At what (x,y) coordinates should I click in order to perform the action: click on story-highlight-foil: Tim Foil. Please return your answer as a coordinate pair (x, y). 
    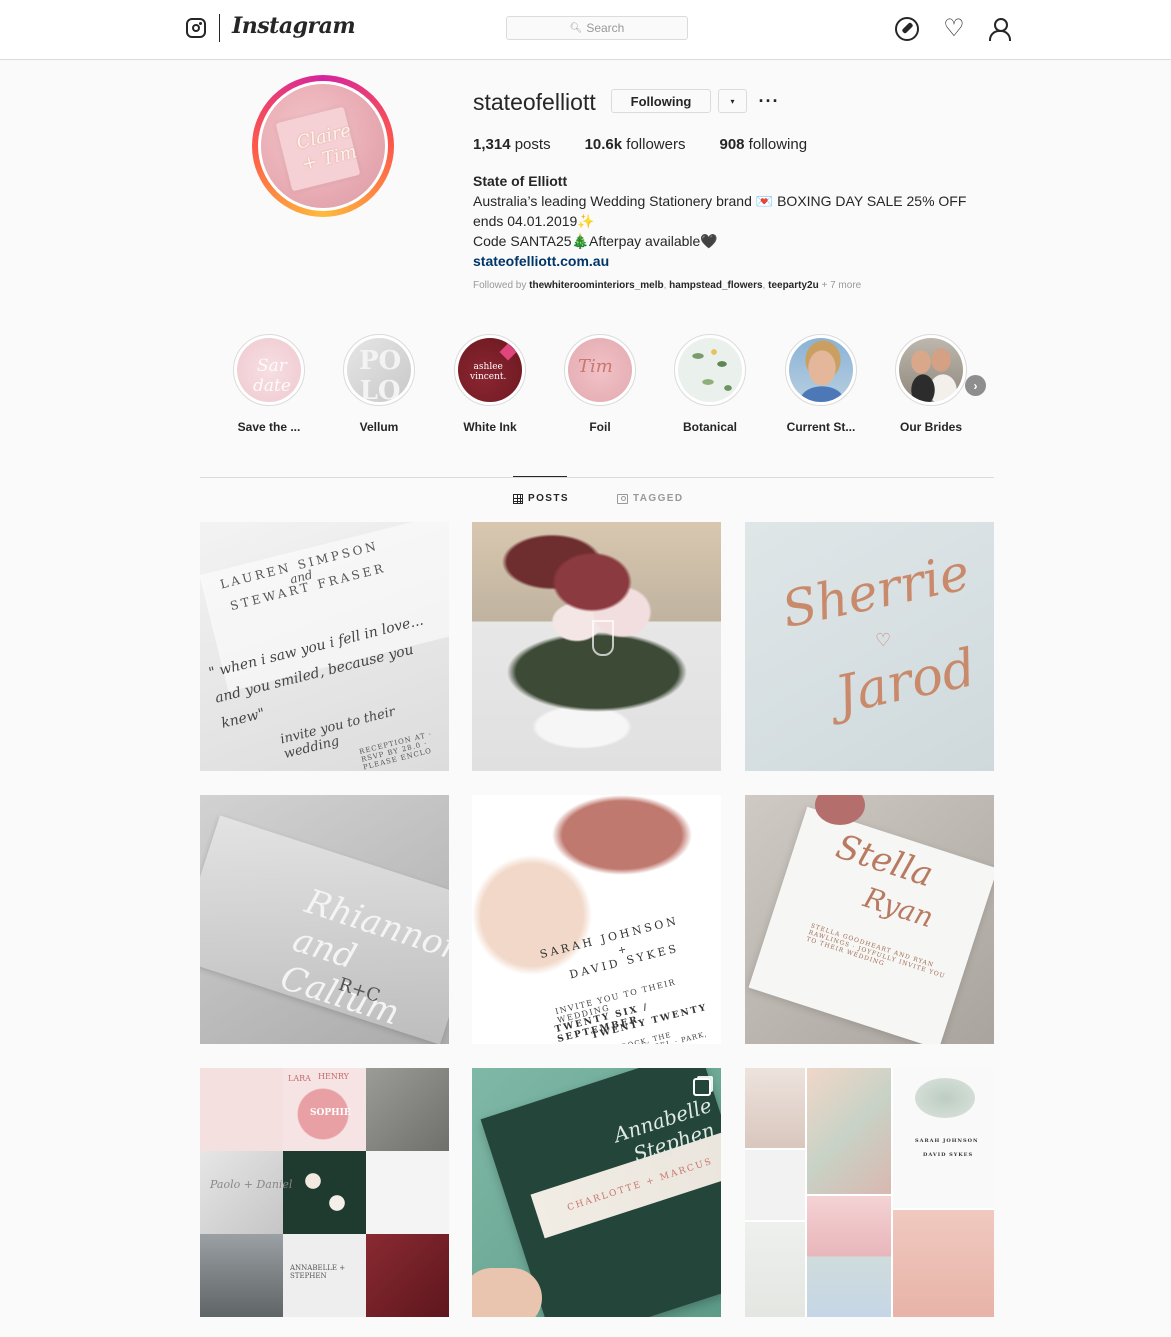
    Looking at the image, I should click on (600, 384).